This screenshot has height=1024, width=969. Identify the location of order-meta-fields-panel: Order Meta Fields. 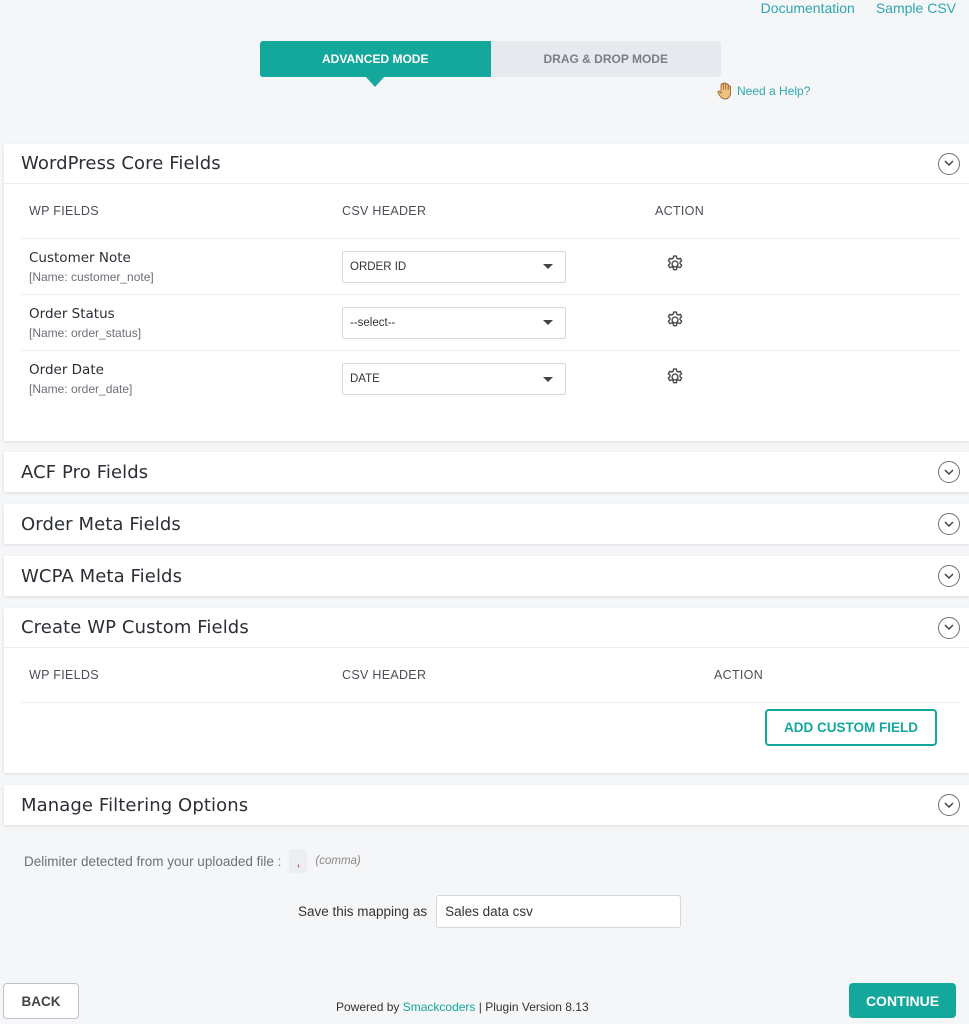
(486, 524).